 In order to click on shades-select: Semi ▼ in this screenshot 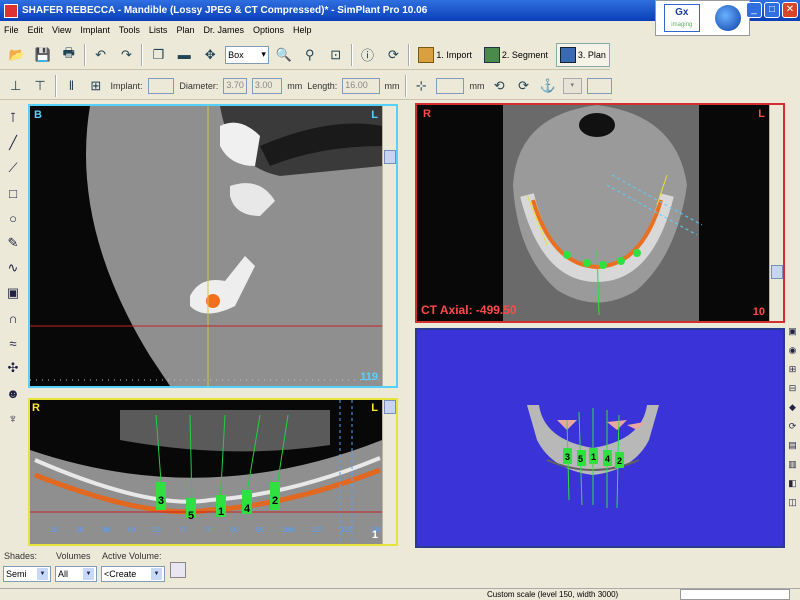, I will do `click(27, 574)`.